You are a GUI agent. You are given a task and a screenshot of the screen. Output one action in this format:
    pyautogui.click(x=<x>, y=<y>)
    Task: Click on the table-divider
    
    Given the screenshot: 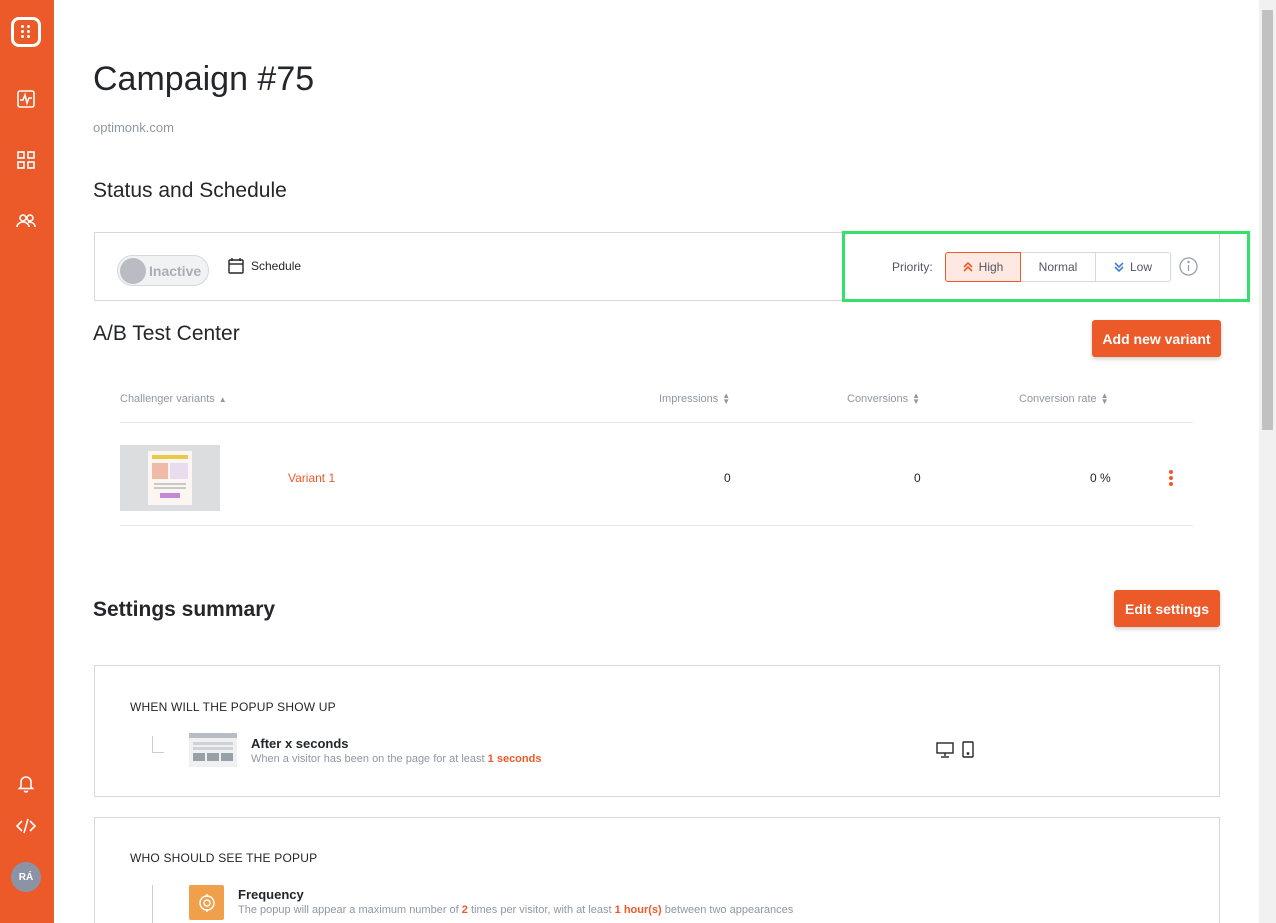 What is the action you would take?
    pyautogui.click(x=656, y=422)
    